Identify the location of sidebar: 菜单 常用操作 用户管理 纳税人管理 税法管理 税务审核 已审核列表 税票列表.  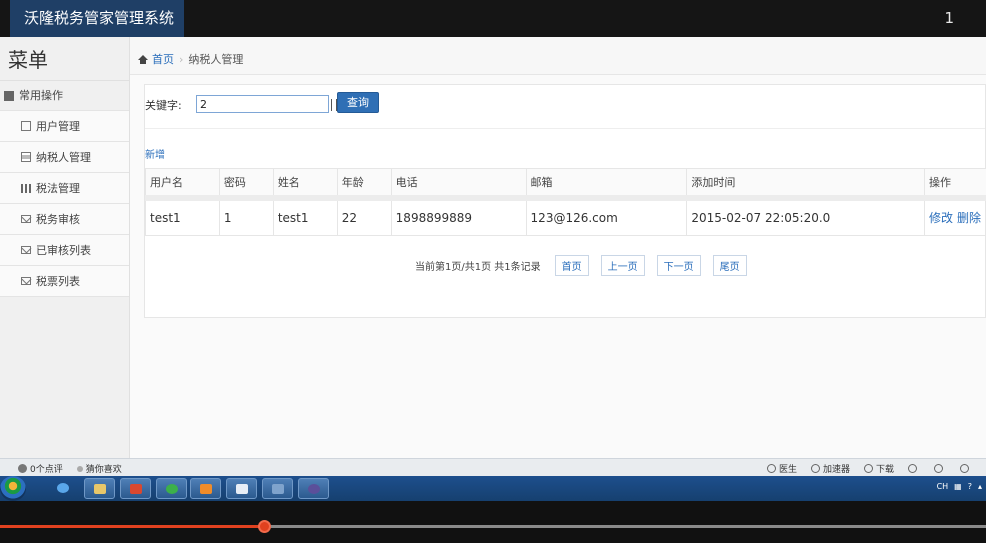
(65, 247).